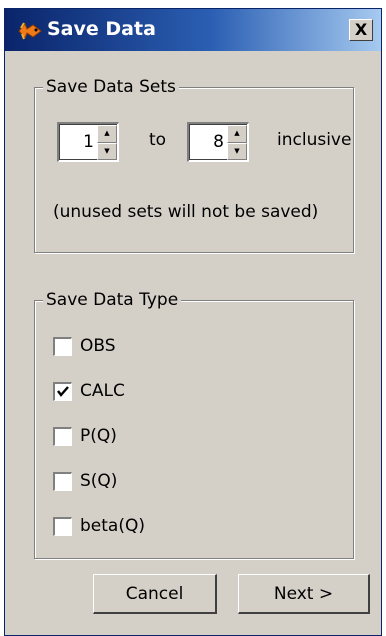  I want to click on pq-checkbox, so click(62, 436).